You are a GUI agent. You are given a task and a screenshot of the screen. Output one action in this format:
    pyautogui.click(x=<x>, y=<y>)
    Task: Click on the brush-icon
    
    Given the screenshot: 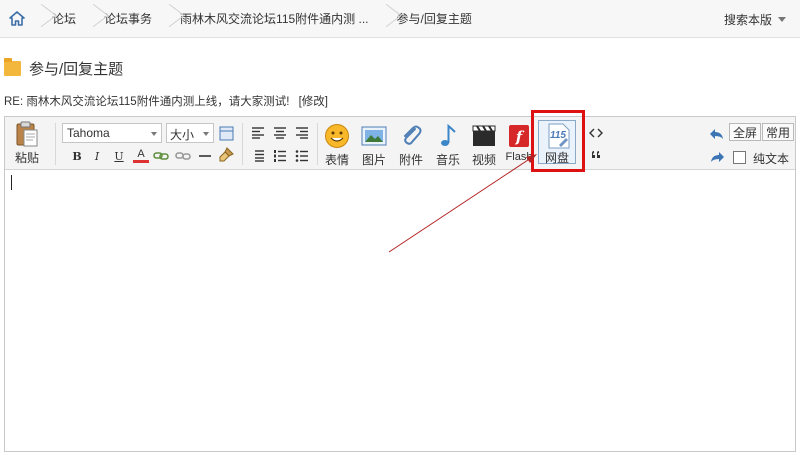 What is the action you would take?
    pyautogui.click(x=226, y=154)
    